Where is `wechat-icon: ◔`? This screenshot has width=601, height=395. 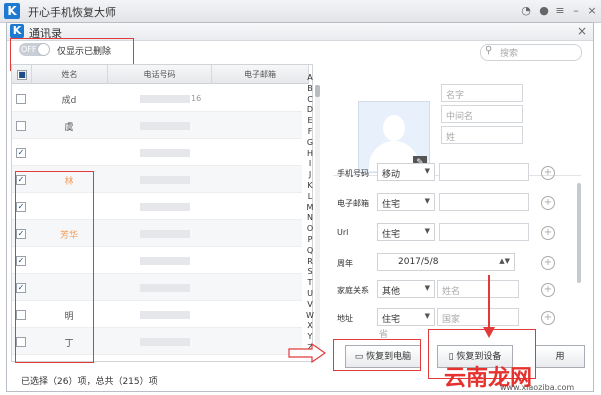 wechat-icon: ◔ is located at coordinates (526, 11).